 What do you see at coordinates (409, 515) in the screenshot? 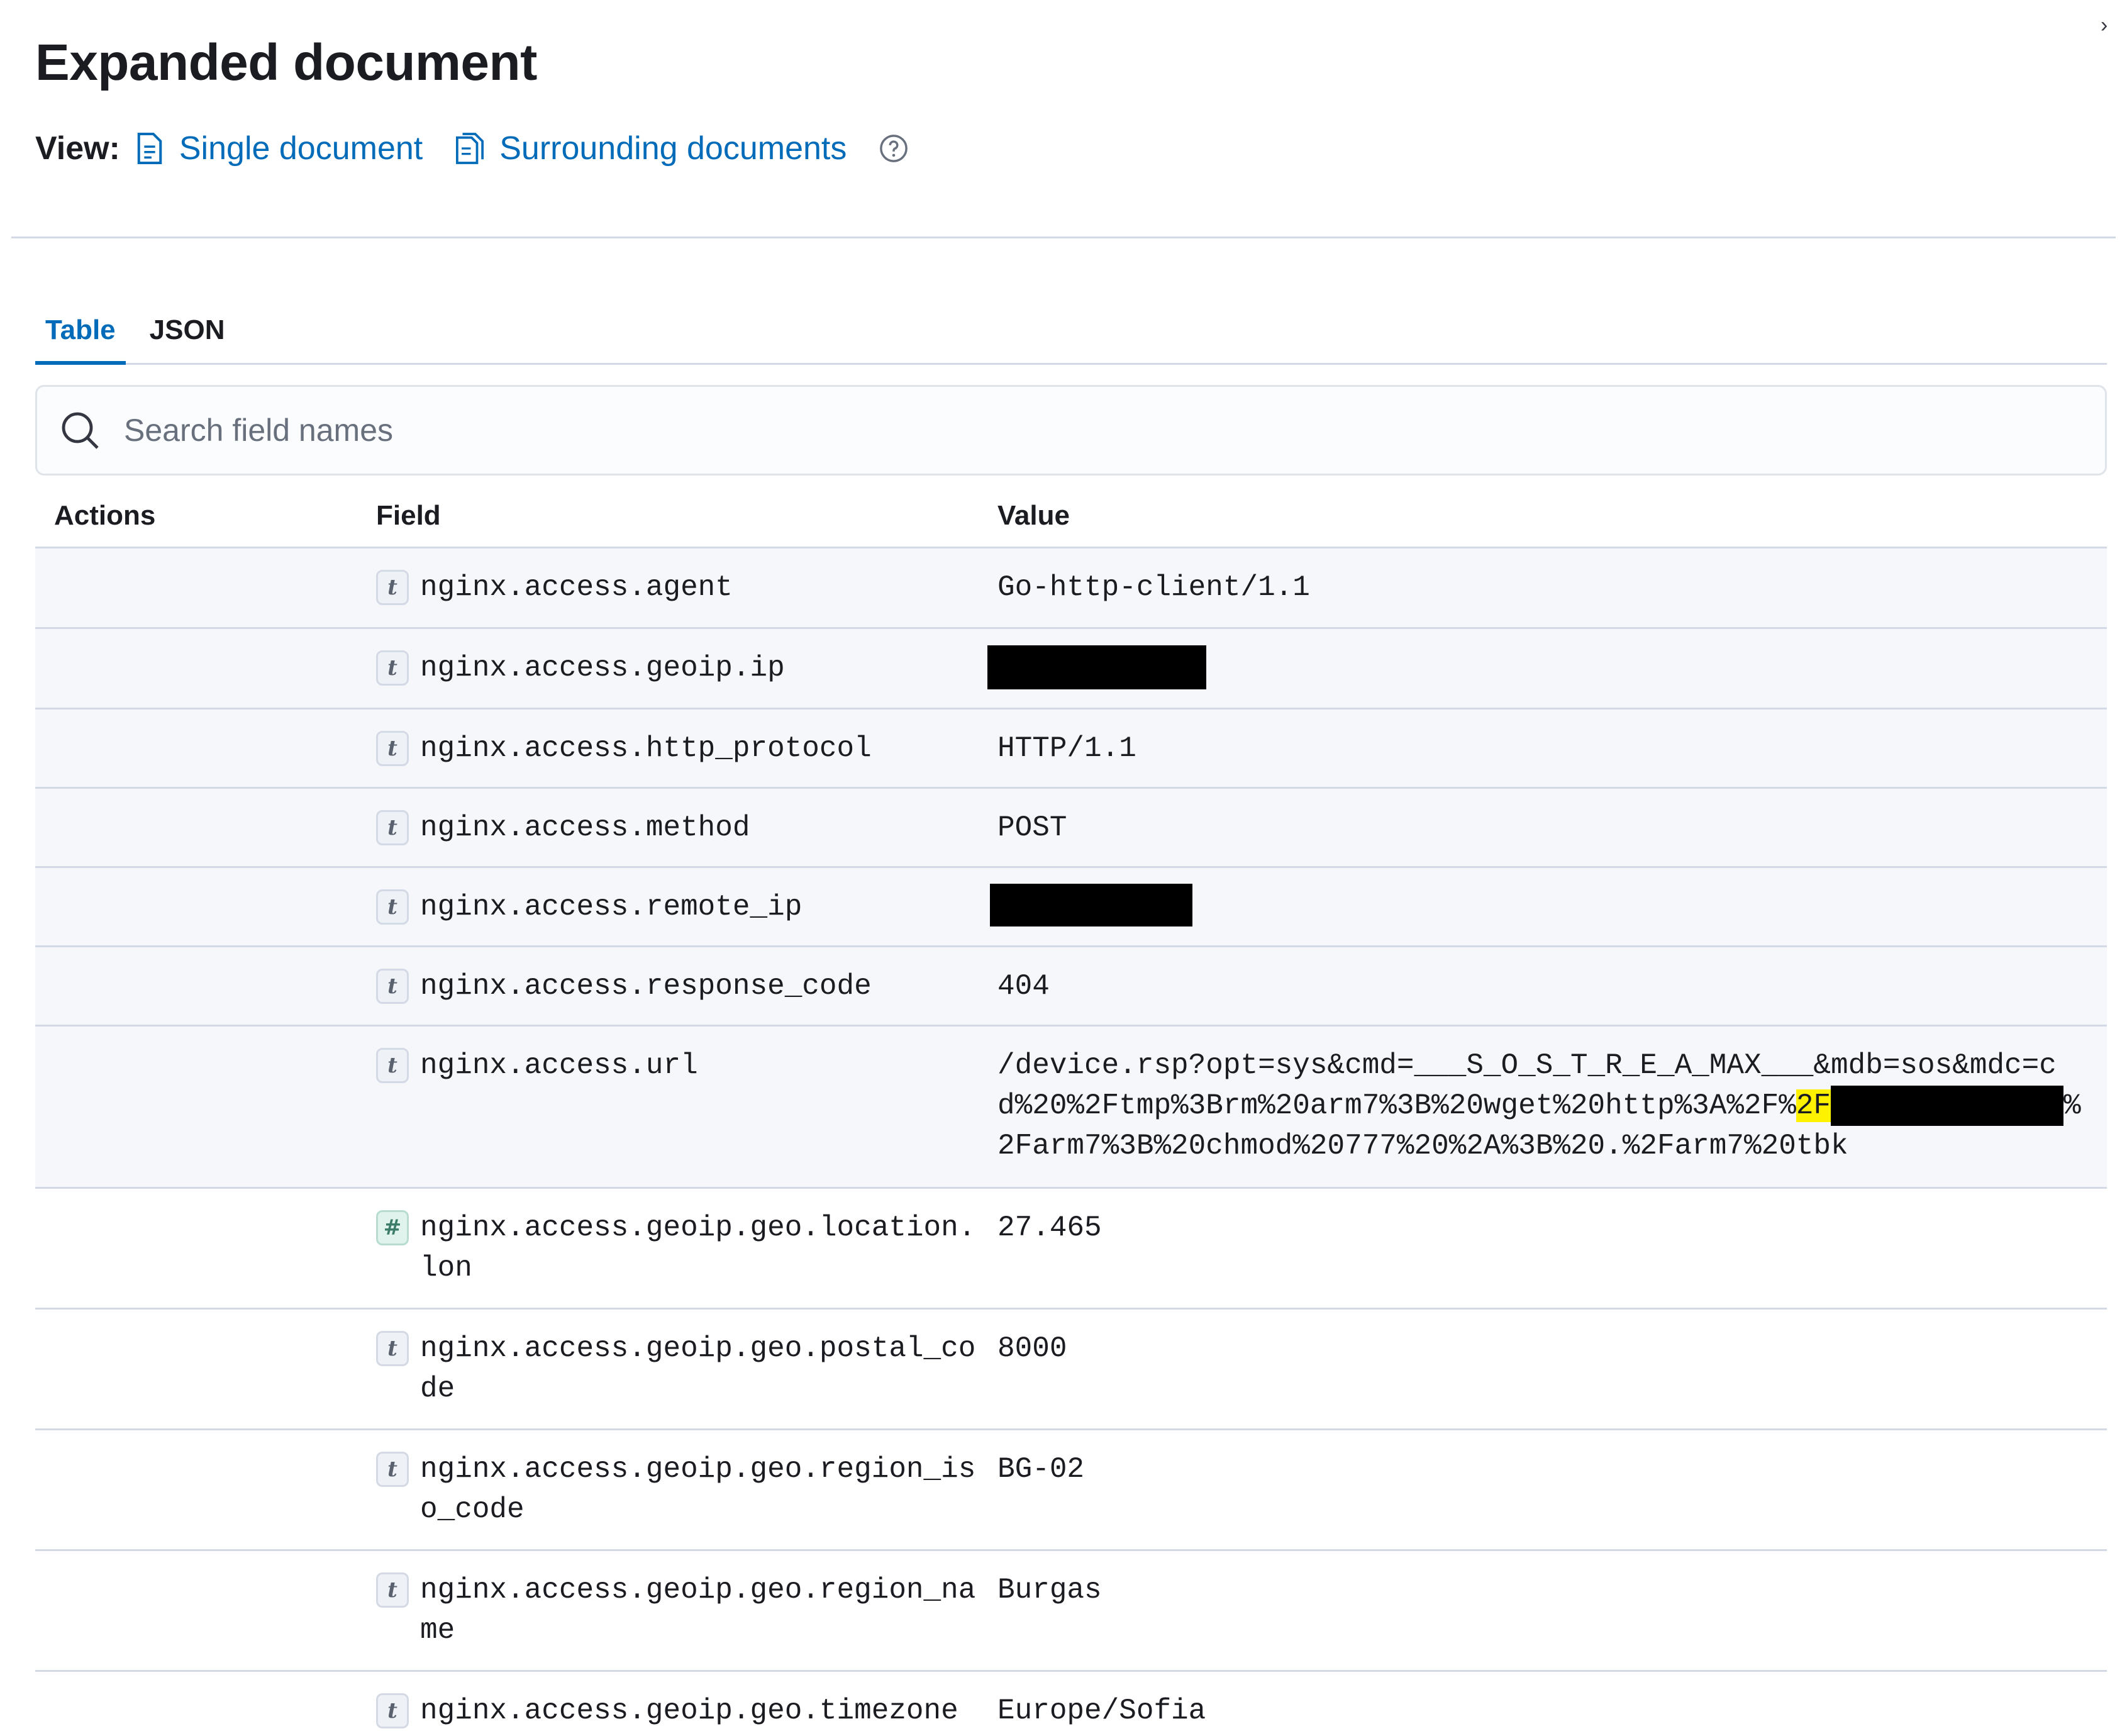
I see `header-field: Field` at bounding box center [409, 515].